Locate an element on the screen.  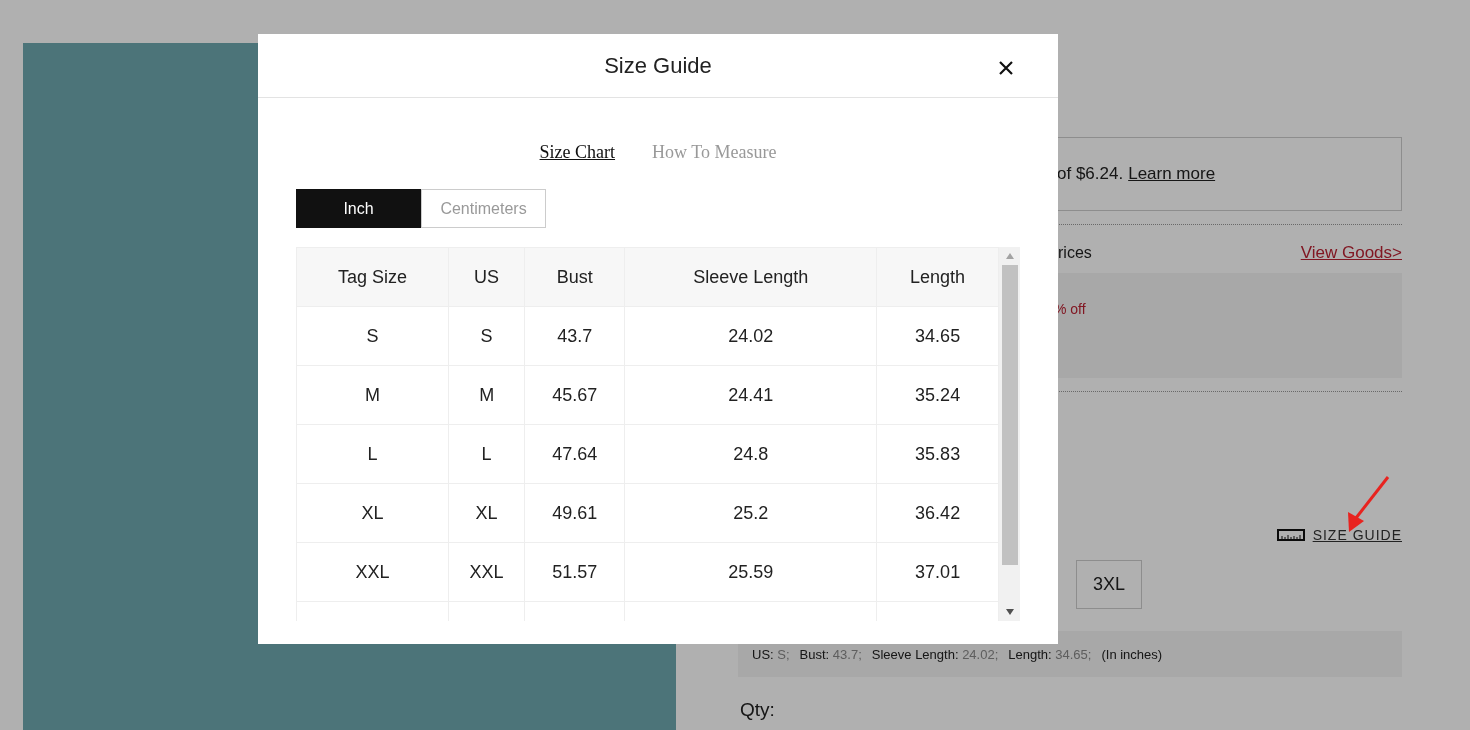
table-cell: 24.8 is located at coordinates (750, 454).